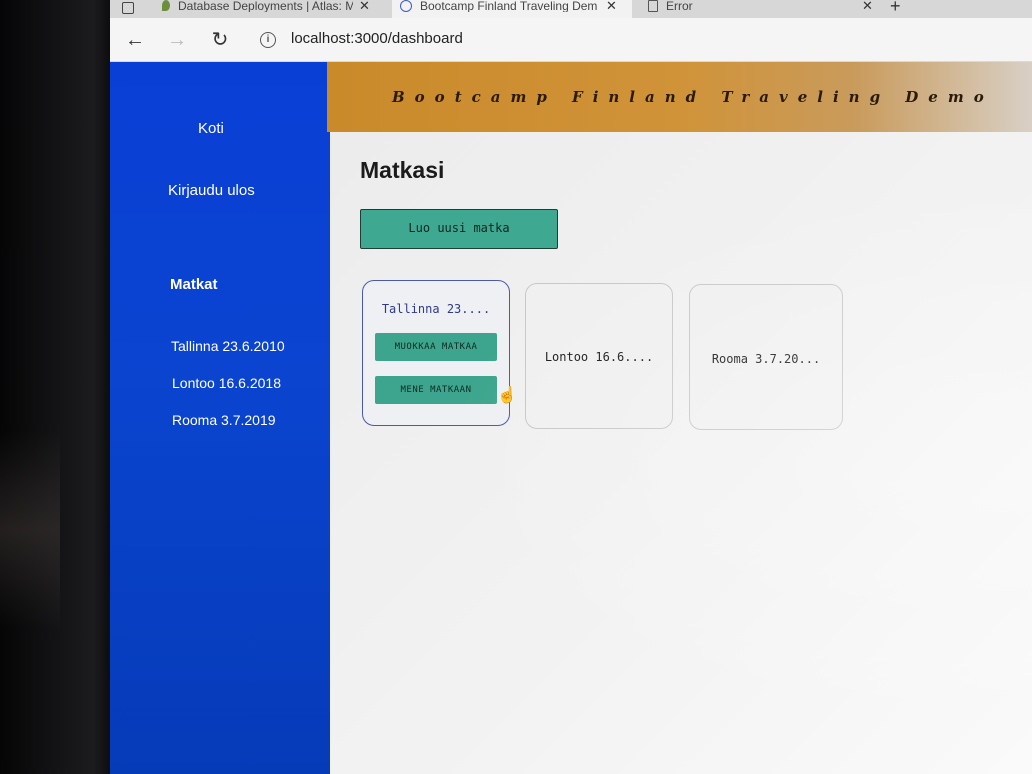  Describe the element at coordinates (377, 38) in the screenshot. I see `address-bar: localhost:3000/dashboard` at that location.